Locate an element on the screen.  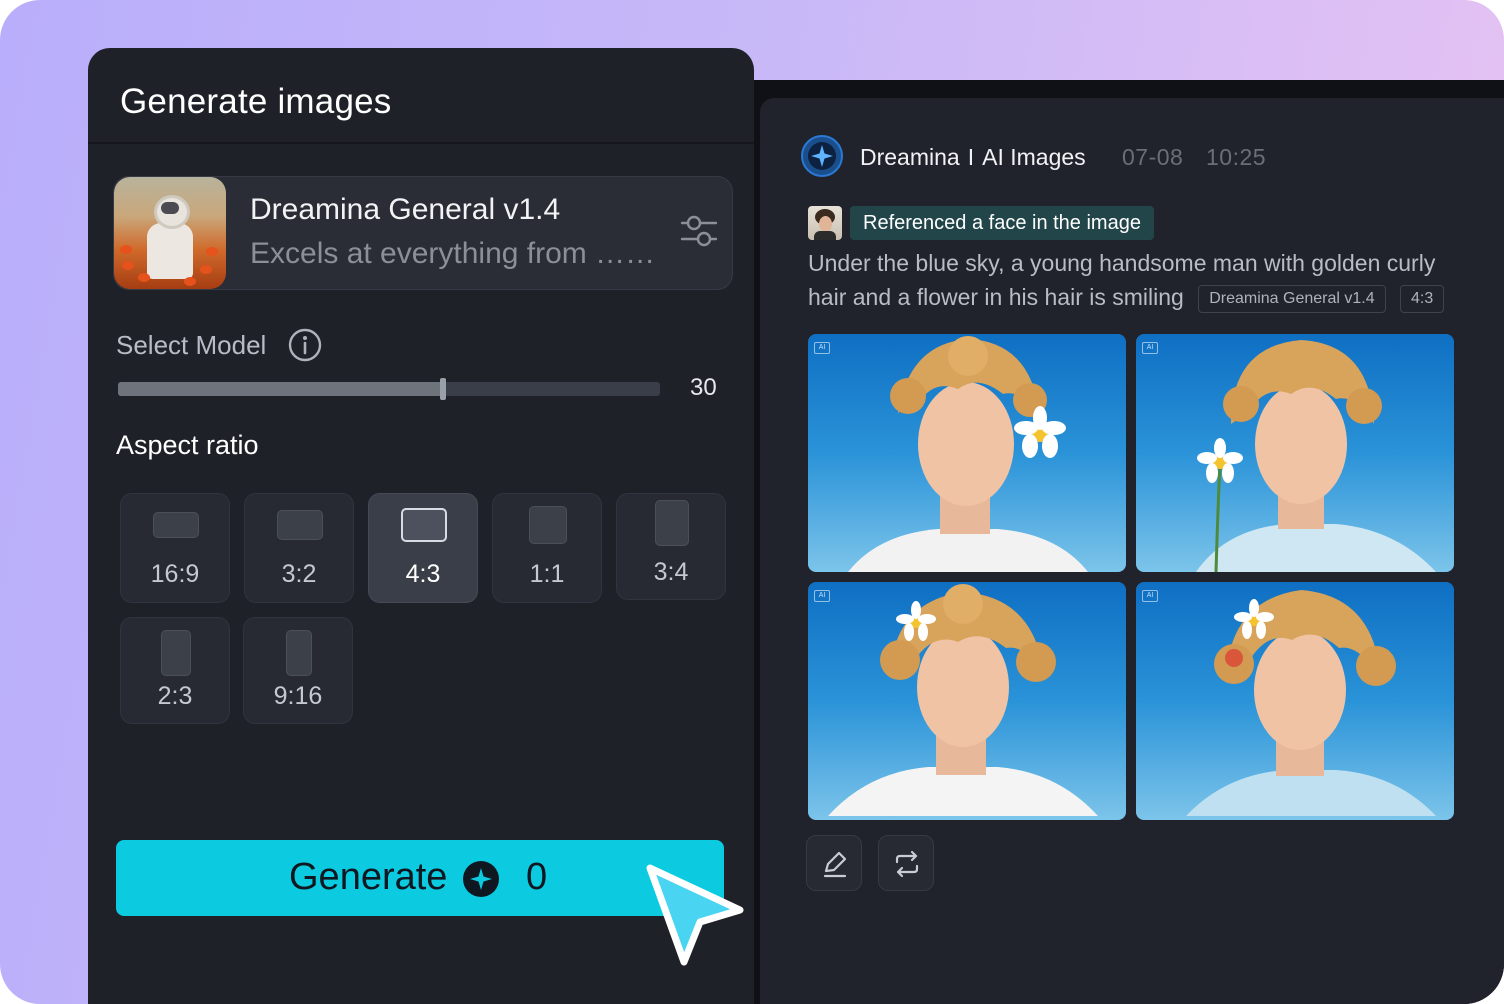
reference-face-thumbnail is located at coordinates (825, 223).